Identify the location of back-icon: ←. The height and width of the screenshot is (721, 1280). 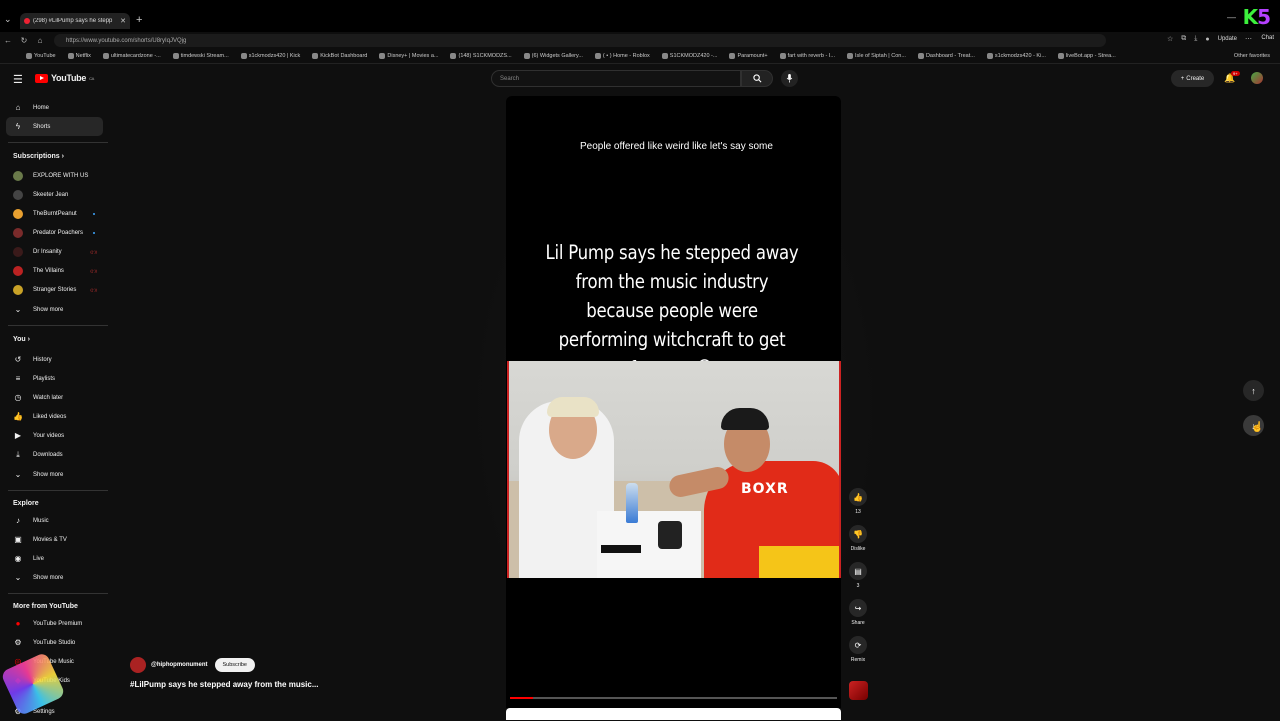
(8, 40).